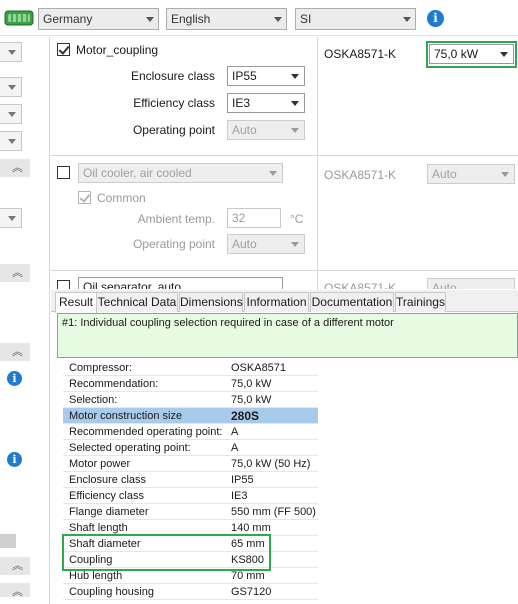 The width and height of the screenshot is (518, 604). Describe the element at coordinates (19, 18) in the screenshot. I see `compressor-icon` at that location.